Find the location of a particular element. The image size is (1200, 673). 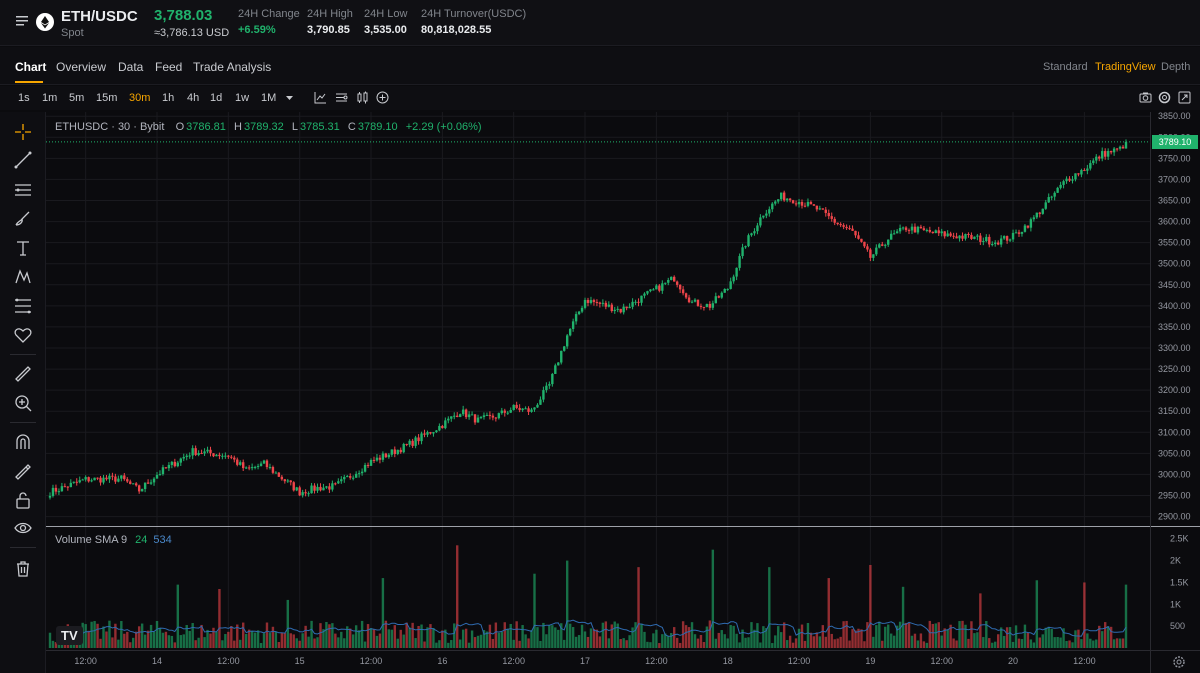

price-tick-label: 2950.00 is located at coordinates (1174, 496).